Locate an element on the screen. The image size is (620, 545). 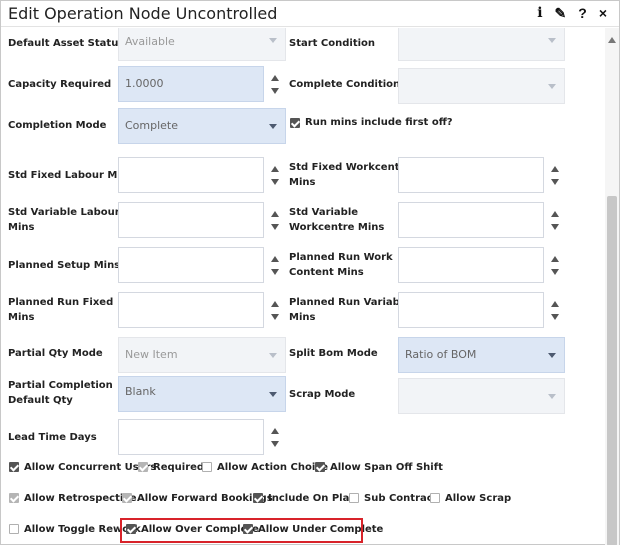
close-icon: × is located at coordinates (603, 13).